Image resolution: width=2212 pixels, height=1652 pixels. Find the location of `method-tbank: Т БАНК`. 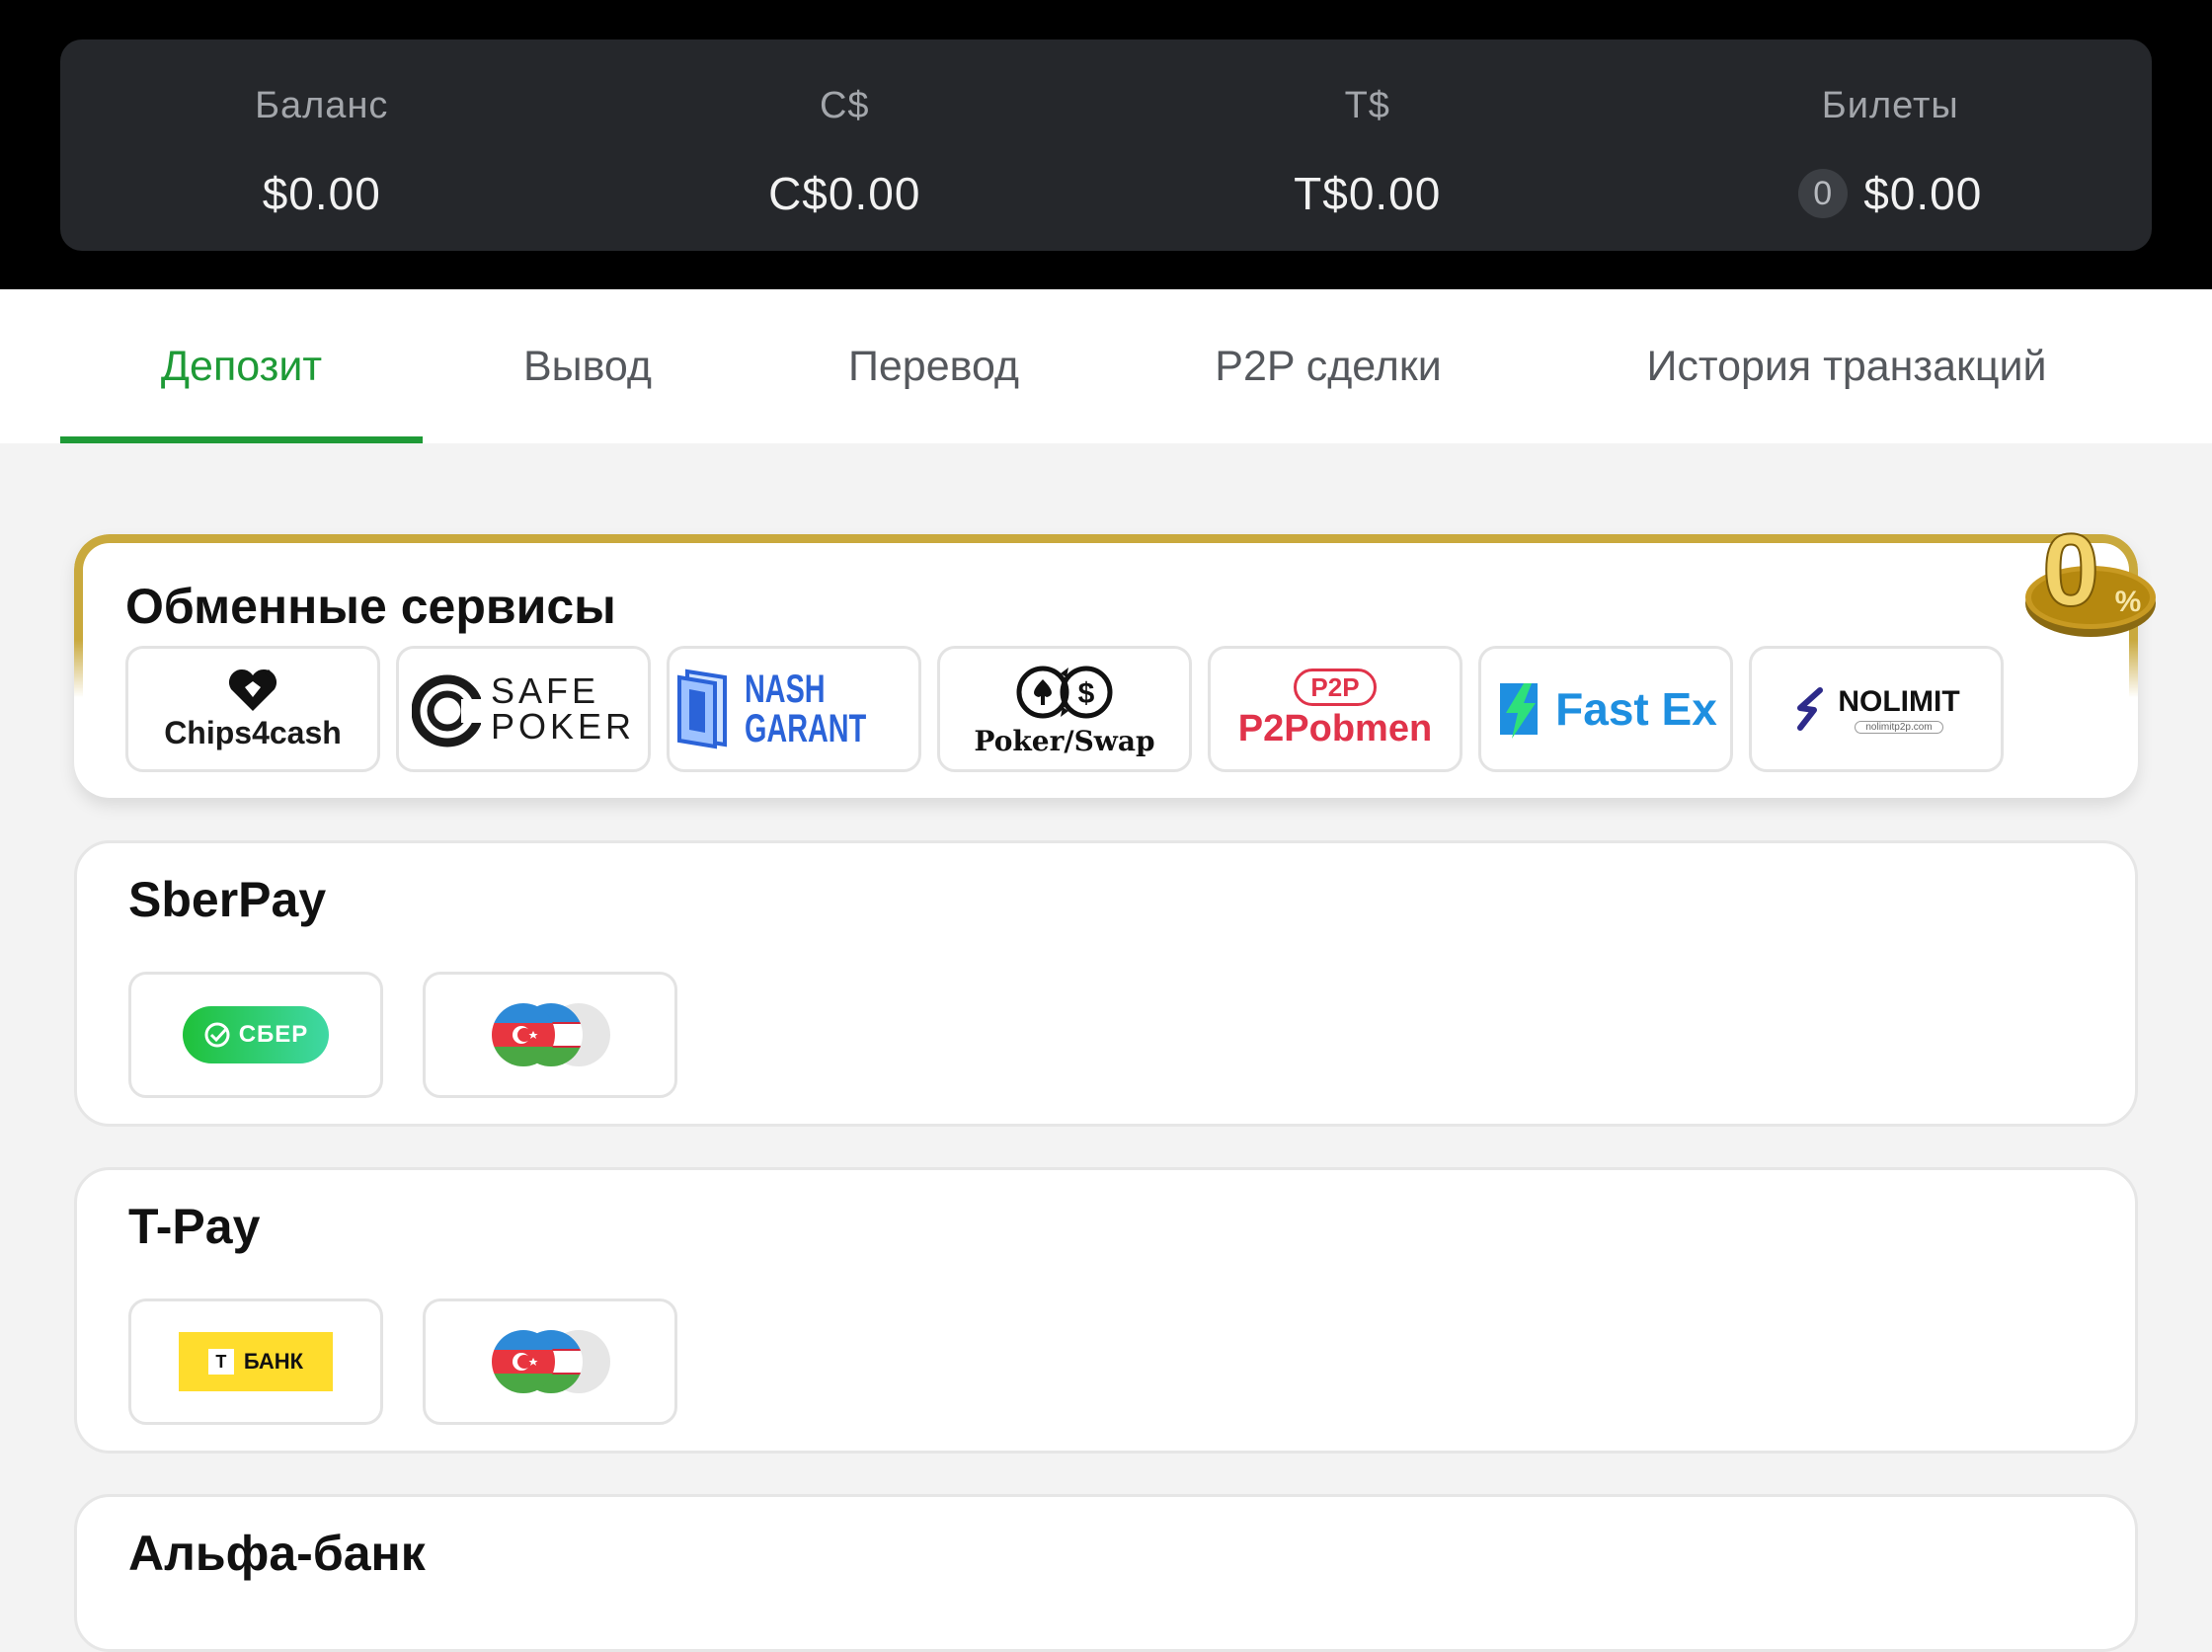

method-tbank: Т БАНК is located at coordinates (256, 1361).